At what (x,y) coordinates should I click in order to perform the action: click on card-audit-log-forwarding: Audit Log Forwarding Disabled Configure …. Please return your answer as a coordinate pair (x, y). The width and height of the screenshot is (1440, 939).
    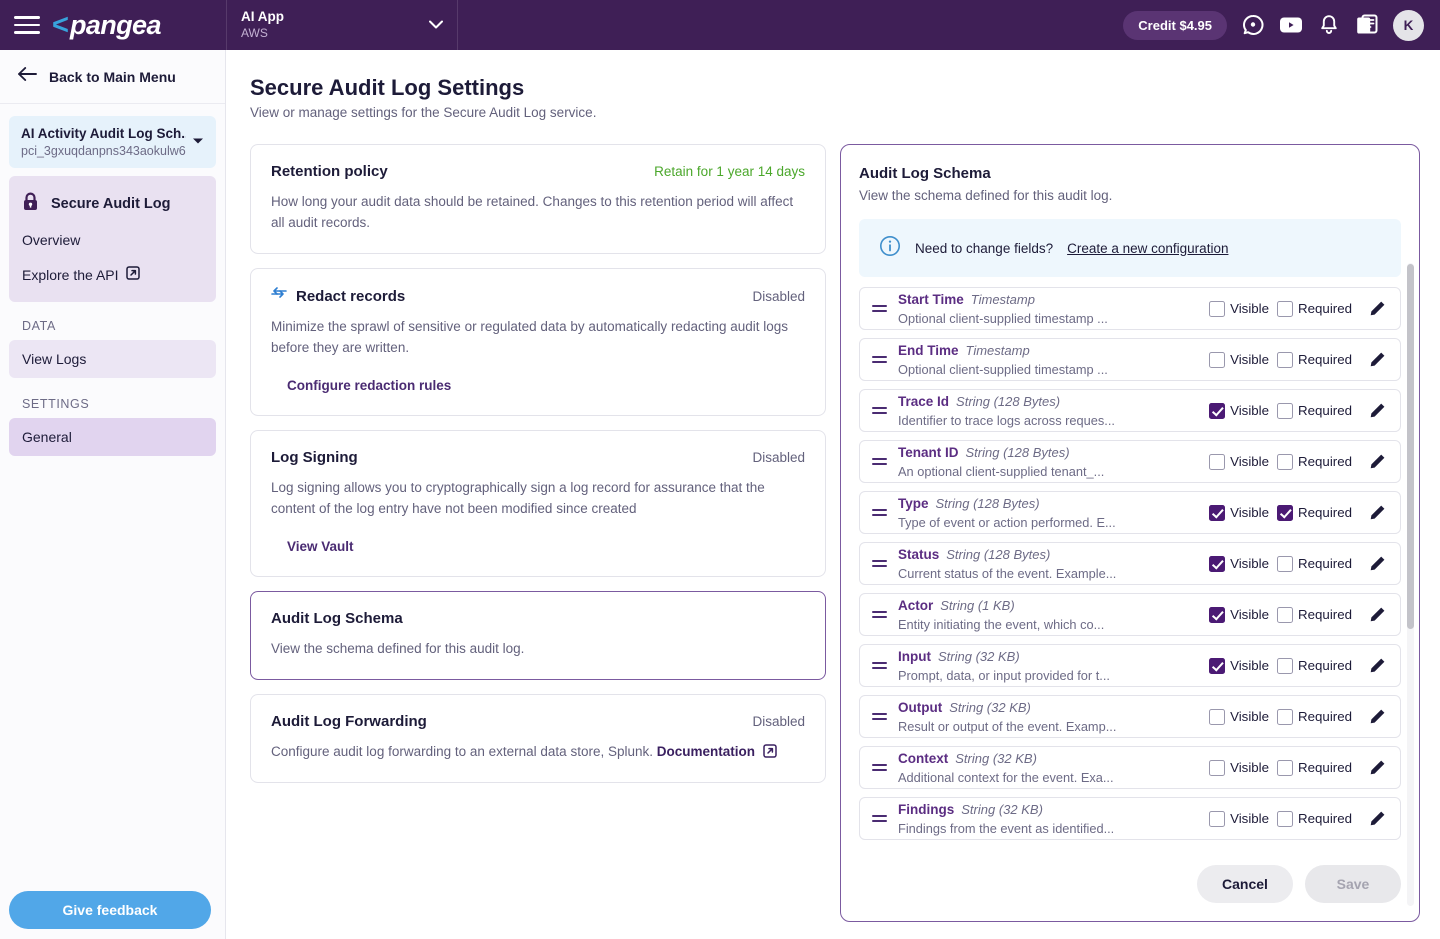
    Looking at the image, I should click on (538, 738).